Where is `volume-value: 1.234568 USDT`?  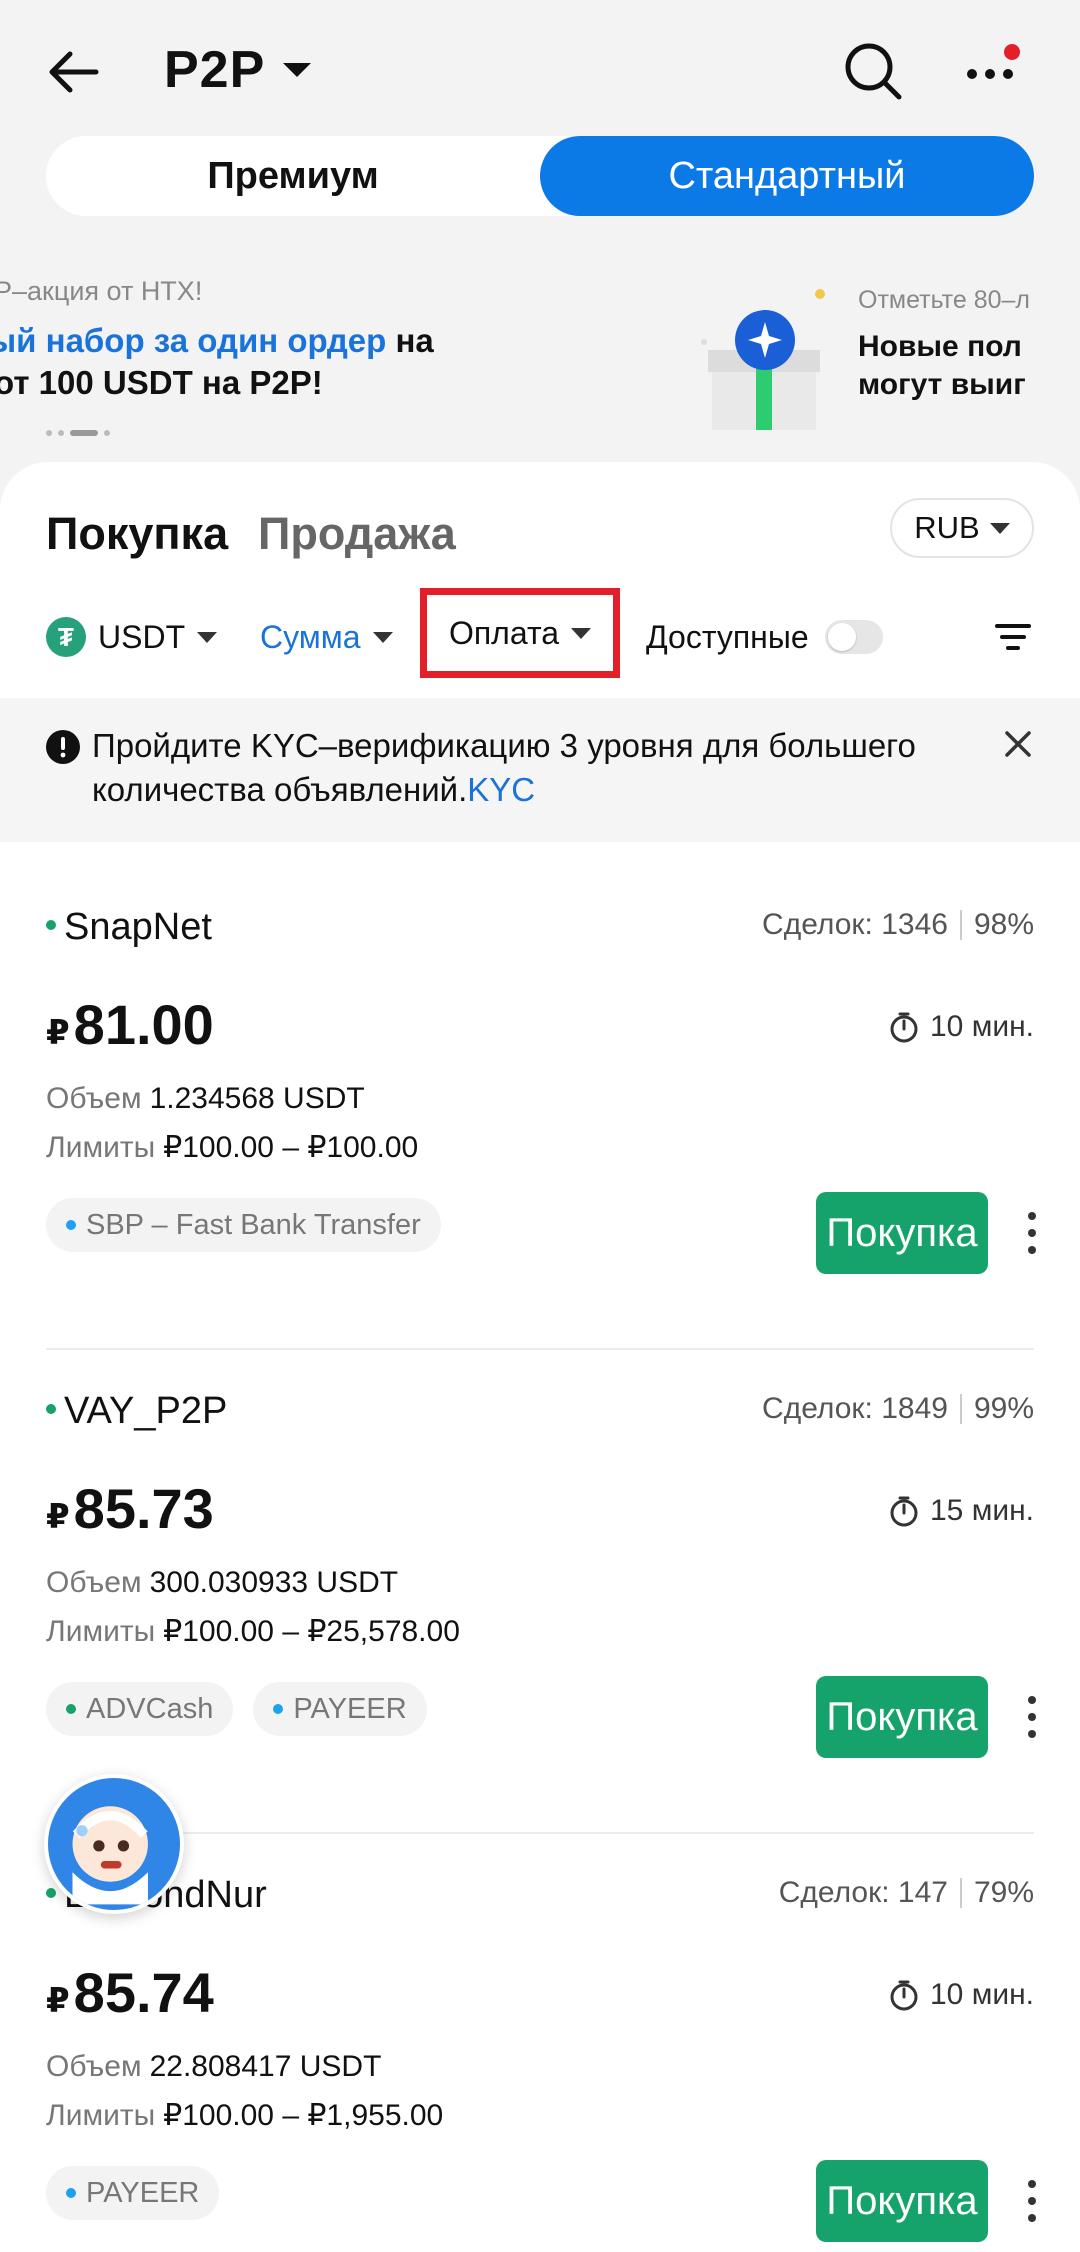
volume-value: 1.234568 USDT is located at coordinates (257, 1098).